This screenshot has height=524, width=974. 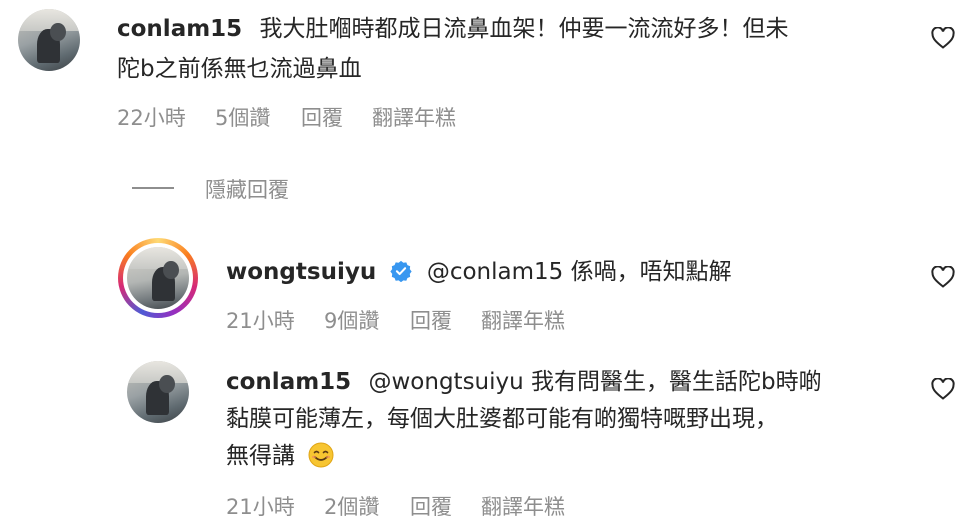 What do you see at coordinates (247, 189) in the screenshot?
I see `hide-replies-button: 隱藏回覆` at bounding box center [247, 189].